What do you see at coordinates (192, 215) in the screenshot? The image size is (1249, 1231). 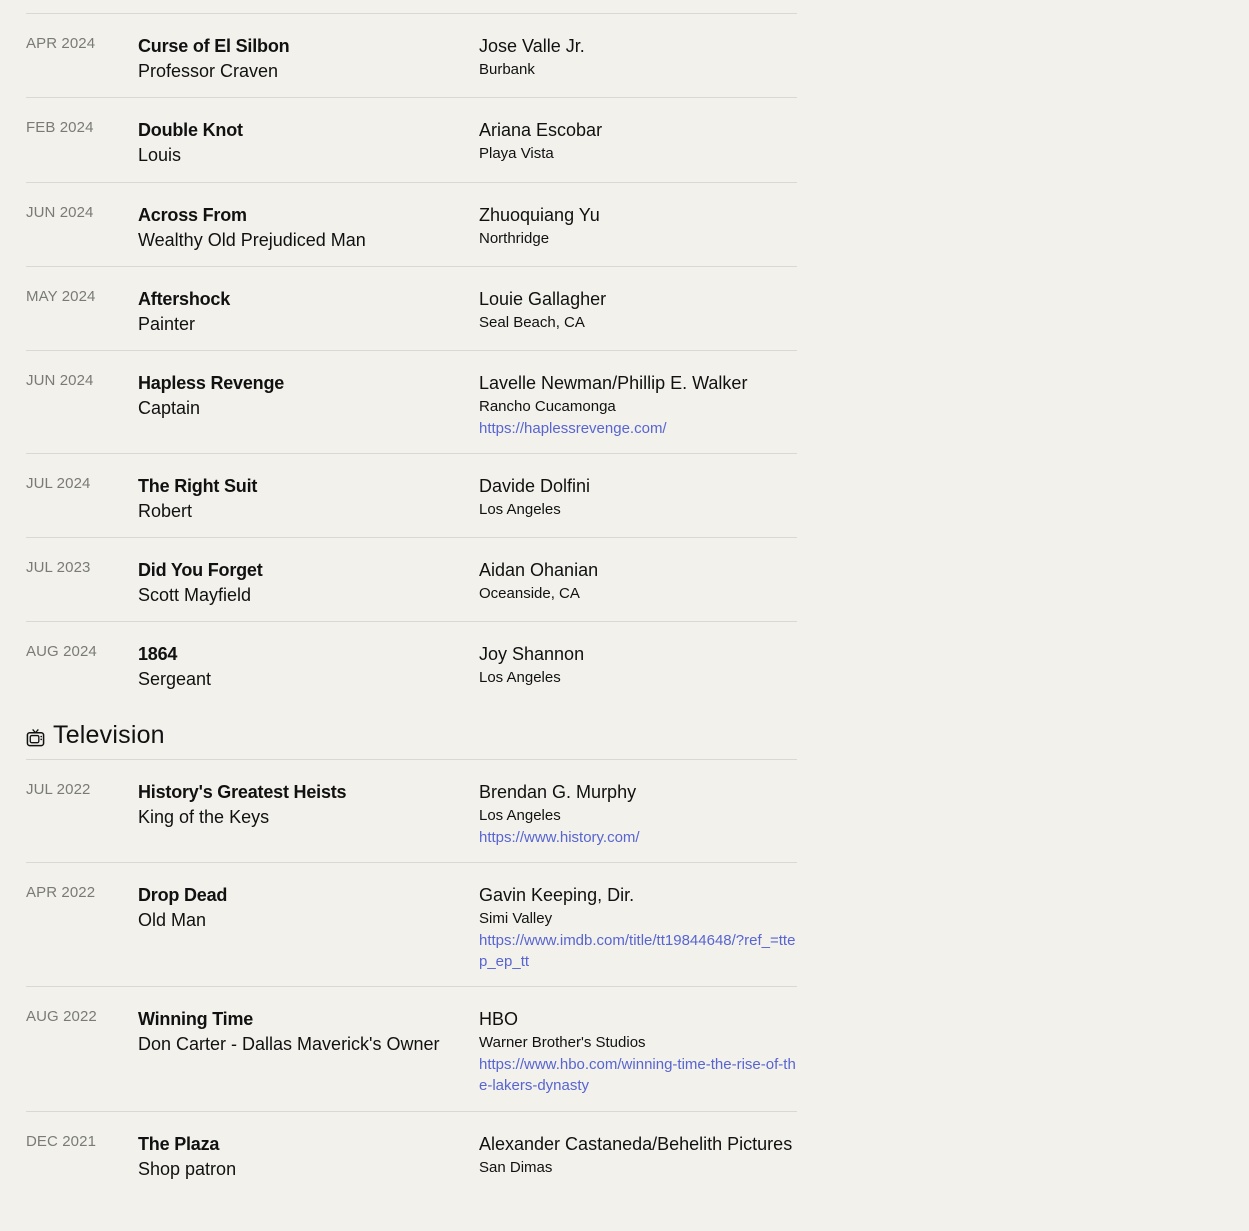 I see `project-title: Across From` at bounding box center [192, 215].